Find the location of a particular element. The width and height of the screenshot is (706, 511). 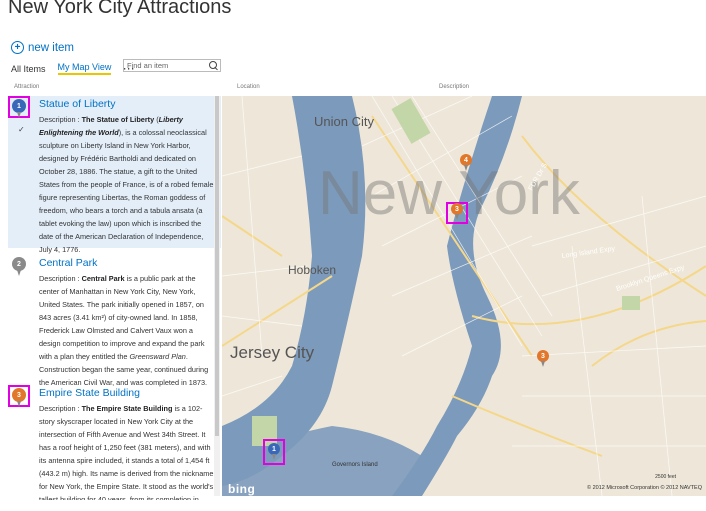

search-input: Find an item is located at coordinates (172, 65).